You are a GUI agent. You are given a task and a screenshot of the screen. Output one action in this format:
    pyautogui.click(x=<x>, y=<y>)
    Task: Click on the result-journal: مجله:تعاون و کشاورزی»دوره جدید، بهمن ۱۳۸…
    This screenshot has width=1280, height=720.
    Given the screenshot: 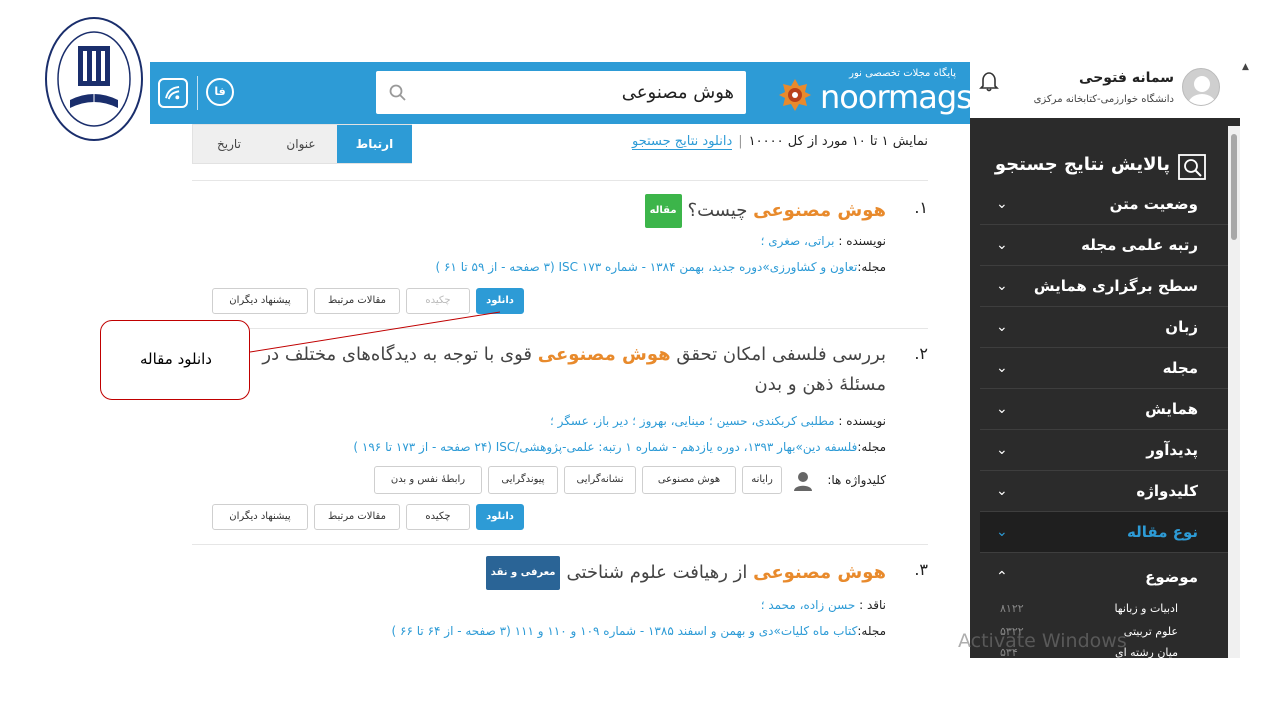 What is the action you would take?
    pyautogui.click(x=660, y=267)
    